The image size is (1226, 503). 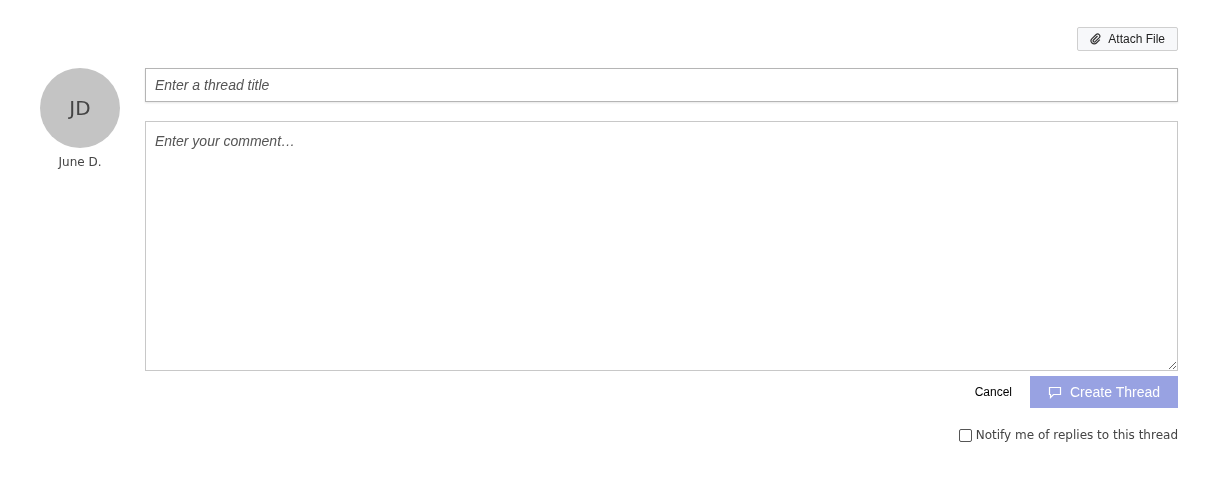 I want to click on speech-bubble-icon, so click(x=1055, y=392).